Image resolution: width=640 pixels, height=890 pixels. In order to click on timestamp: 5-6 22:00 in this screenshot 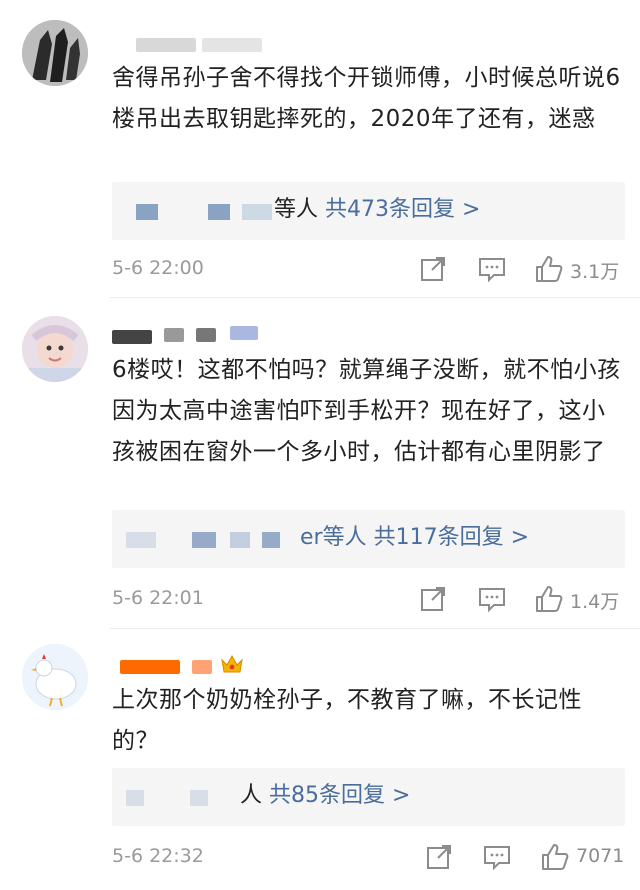, I will do `click(158, 268)`.